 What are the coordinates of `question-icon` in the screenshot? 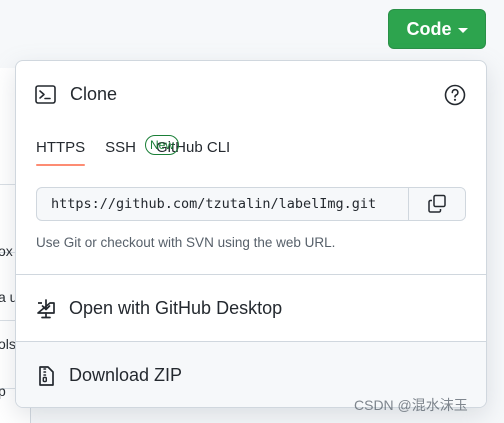 It's located at (455, 95).